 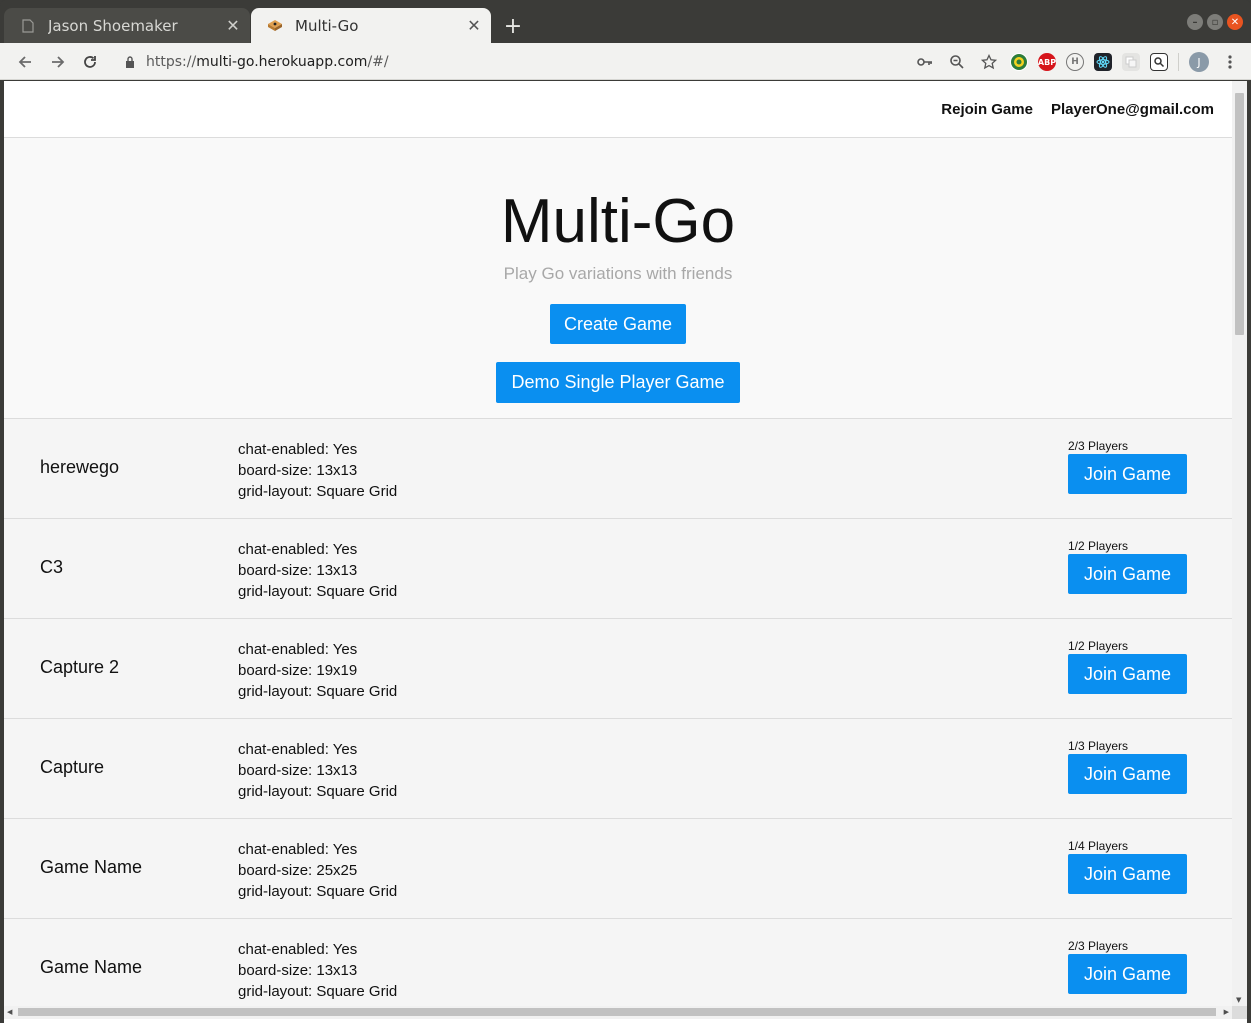 What do you see at coordinates (130, 61) in the screenshot?
I see `lock-icon` at bounding box center [130, 61].